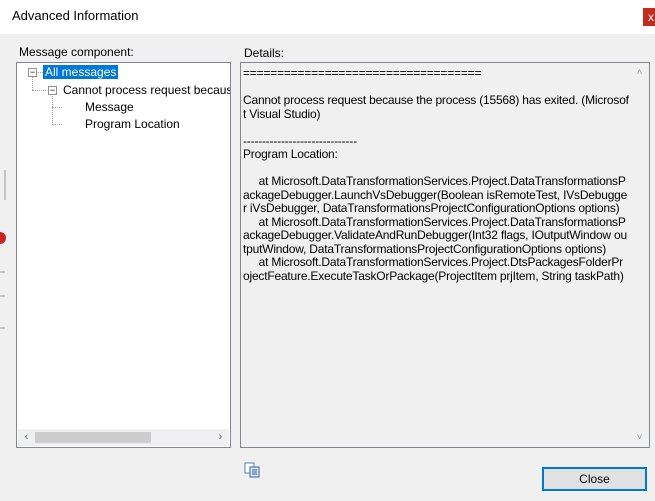 The width and height of the screenshot is (655, 501). I want to click on window-title: Advanced Information, so click(75, 15).